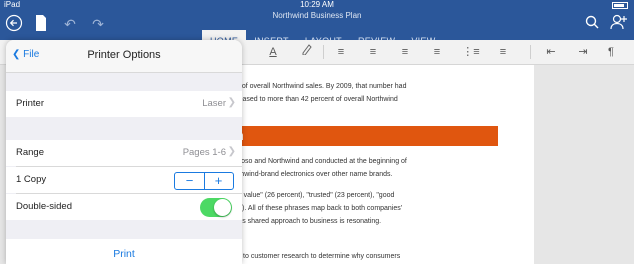  What do you see at coordinates (620, 5) in the screenshot?
I see `battery-icon` at bounding box center [620, 5].